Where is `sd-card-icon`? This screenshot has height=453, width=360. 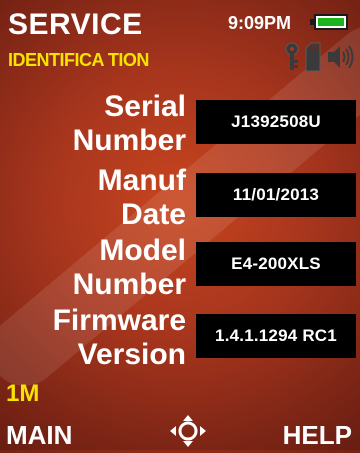 sd-card-icon is located at coordinates (313, 59).